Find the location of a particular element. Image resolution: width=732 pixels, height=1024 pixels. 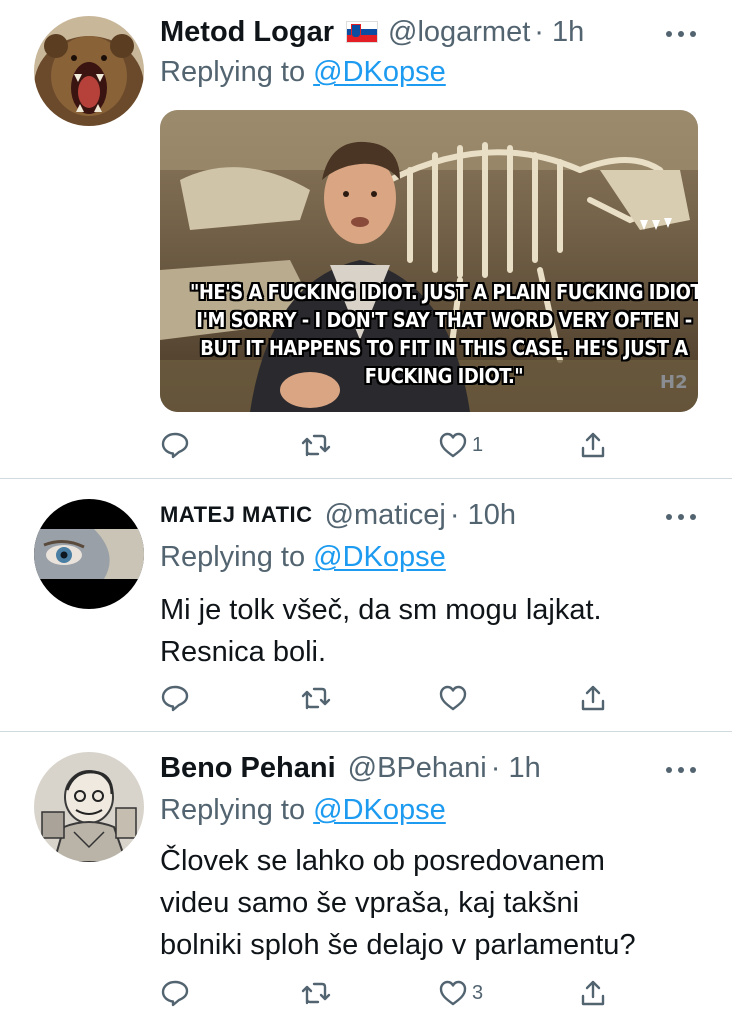

tweet-header: Metod Logar @logarmet · 1h is located at coordinates (411, 32).